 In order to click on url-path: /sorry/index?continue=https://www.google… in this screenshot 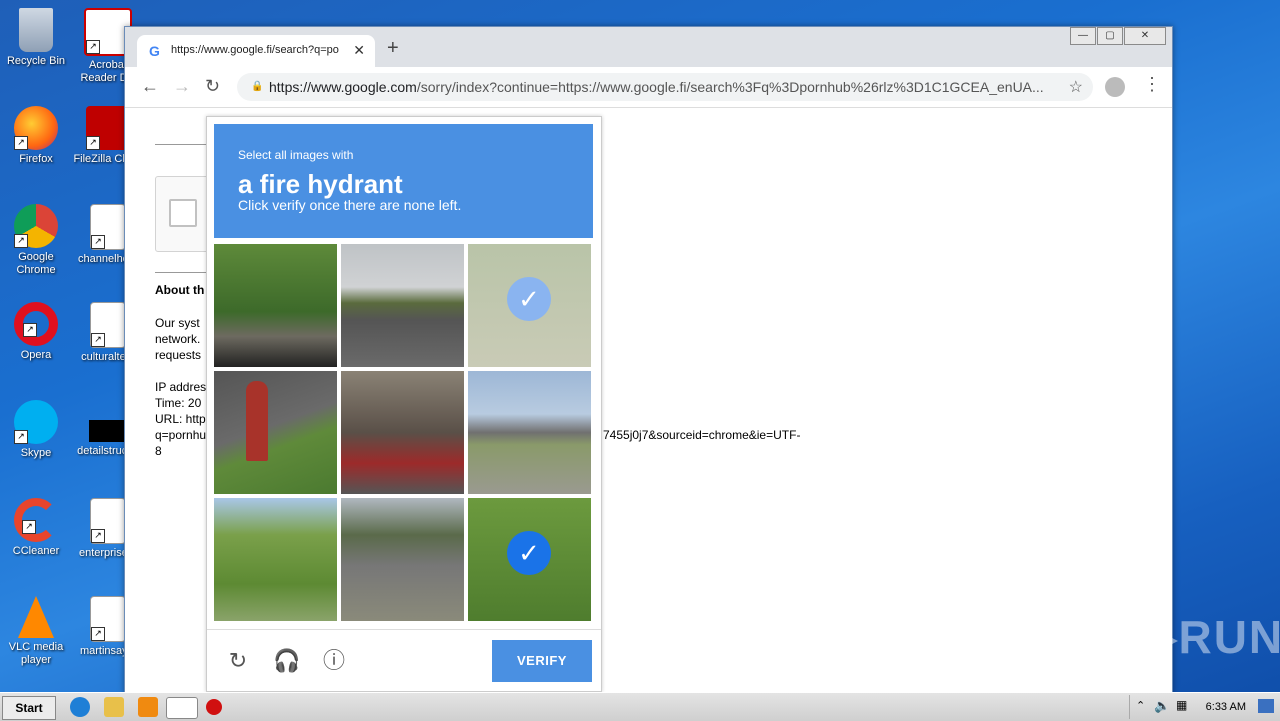, I will do `click(730, 87)`.